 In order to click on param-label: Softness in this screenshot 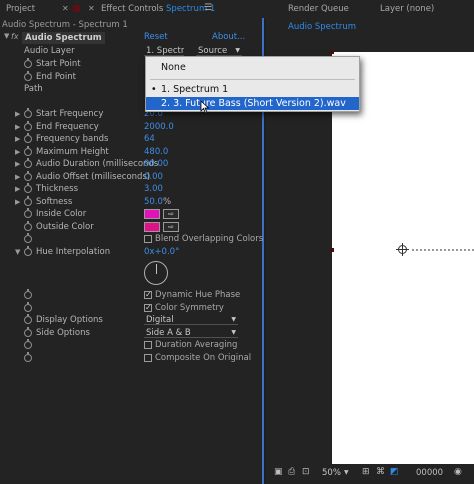, I will do `click(54, 201)`.